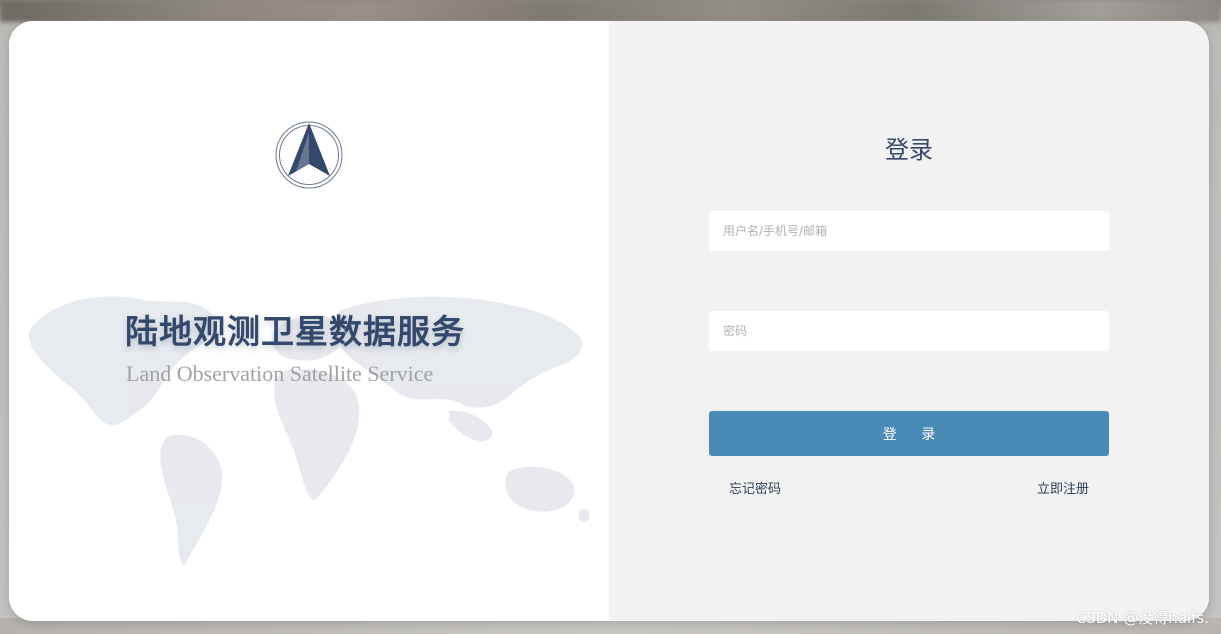  What do you see at coordinates (909, 433) in the screenshot?
I see `login-button: 登 录` at bounding box center [909, 433].